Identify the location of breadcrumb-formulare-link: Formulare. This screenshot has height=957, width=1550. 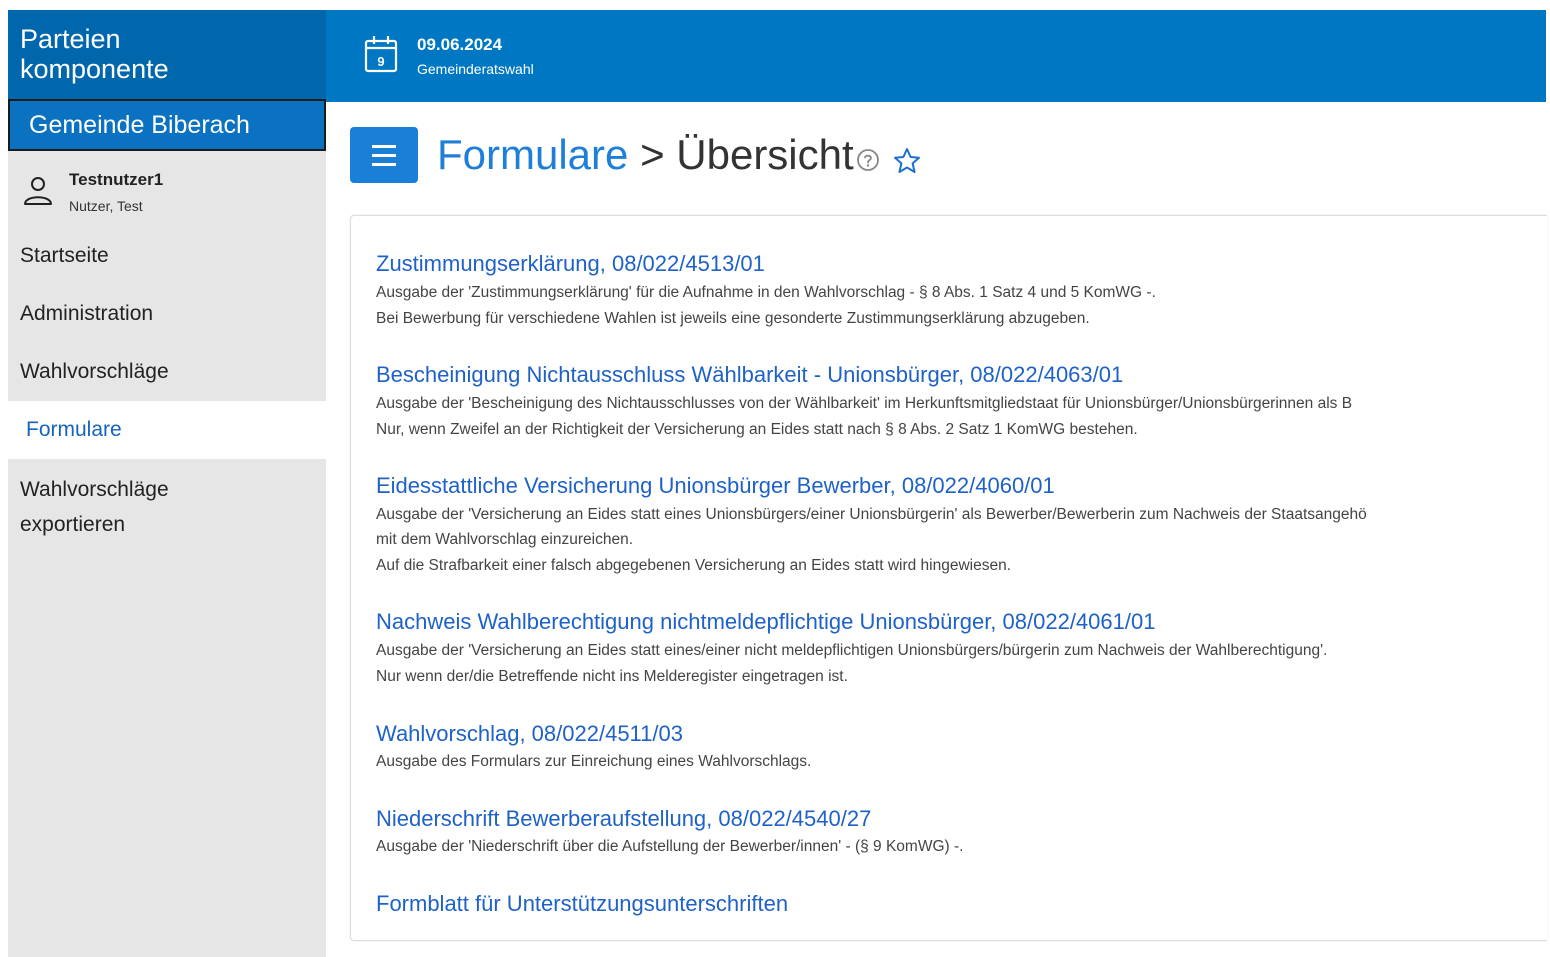
(532, 154).